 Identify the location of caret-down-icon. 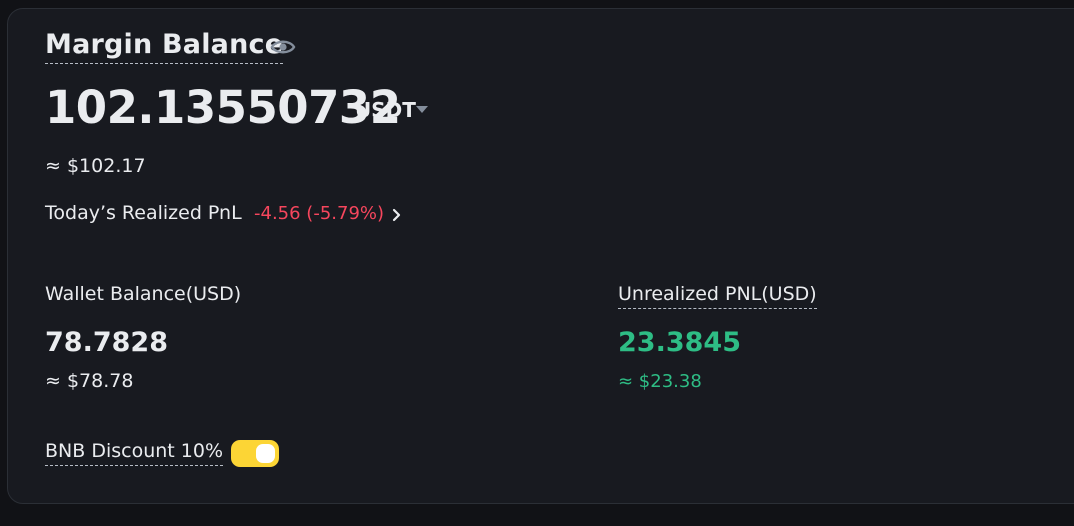
(422, 109).